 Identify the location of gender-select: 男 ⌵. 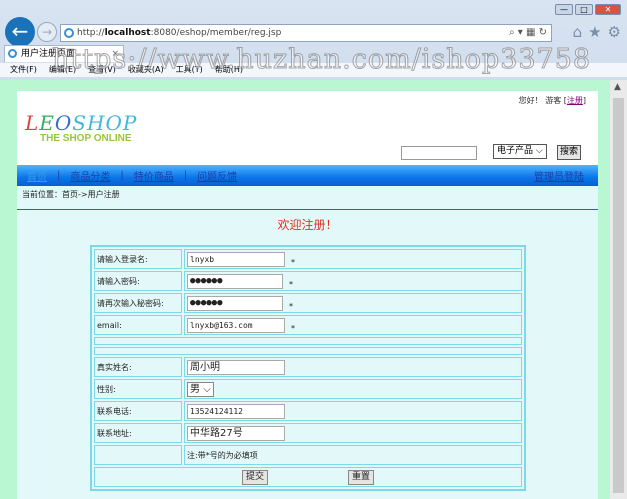
(200, 389).